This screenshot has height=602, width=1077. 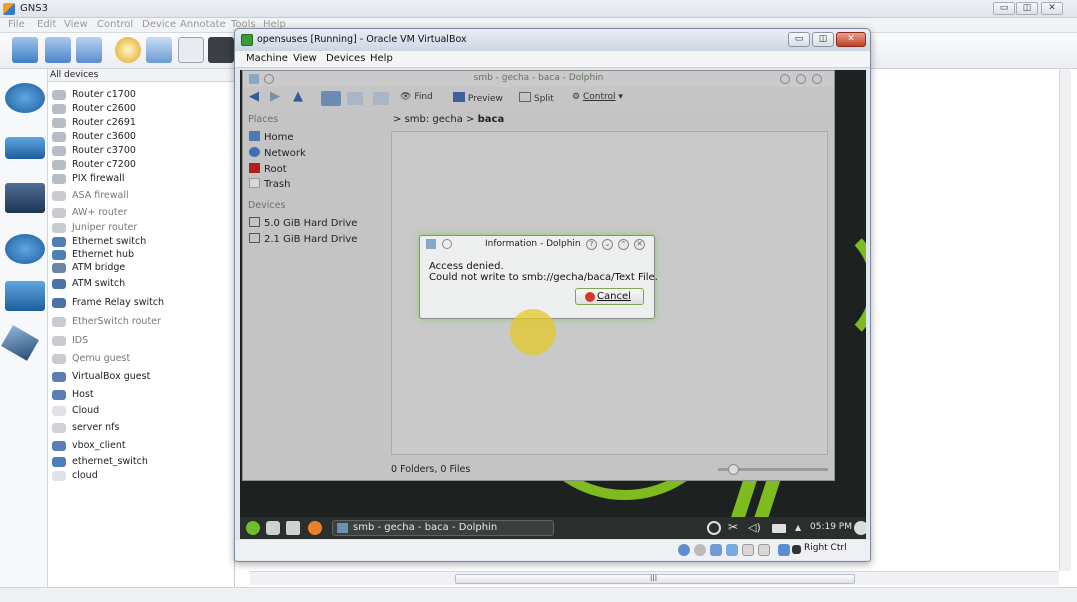 I want to click on close-button: ✕, so click(x=1052, y=8).